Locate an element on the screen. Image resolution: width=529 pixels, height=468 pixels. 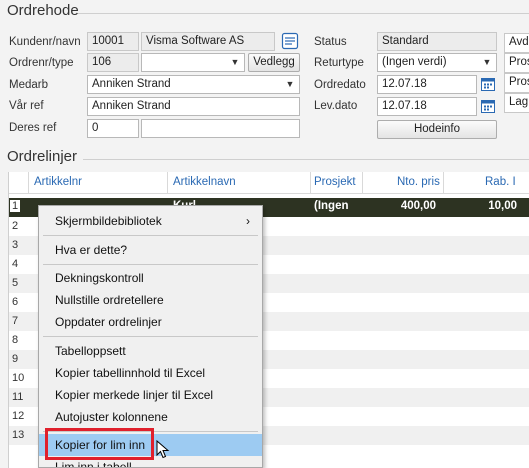
deres-ref-label: Deres ref is located at coordinates (33, 128).